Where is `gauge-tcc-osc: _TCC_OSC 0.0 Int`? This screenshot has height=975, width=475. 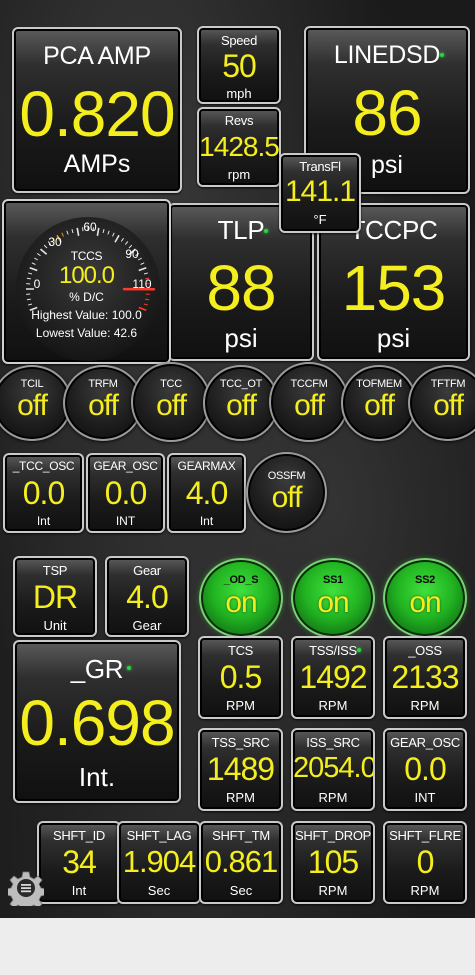 gauge-tcc-osc: _TCC_OSC 0.0 Int is located at coordinates (43, 493).